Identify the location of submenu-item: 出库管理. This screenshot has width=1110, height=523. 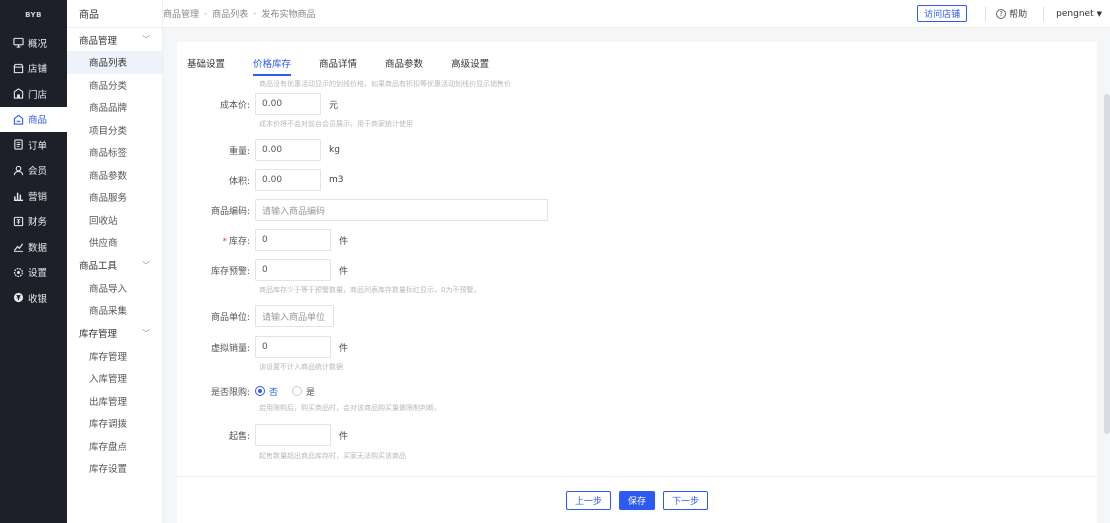
(114, 401).